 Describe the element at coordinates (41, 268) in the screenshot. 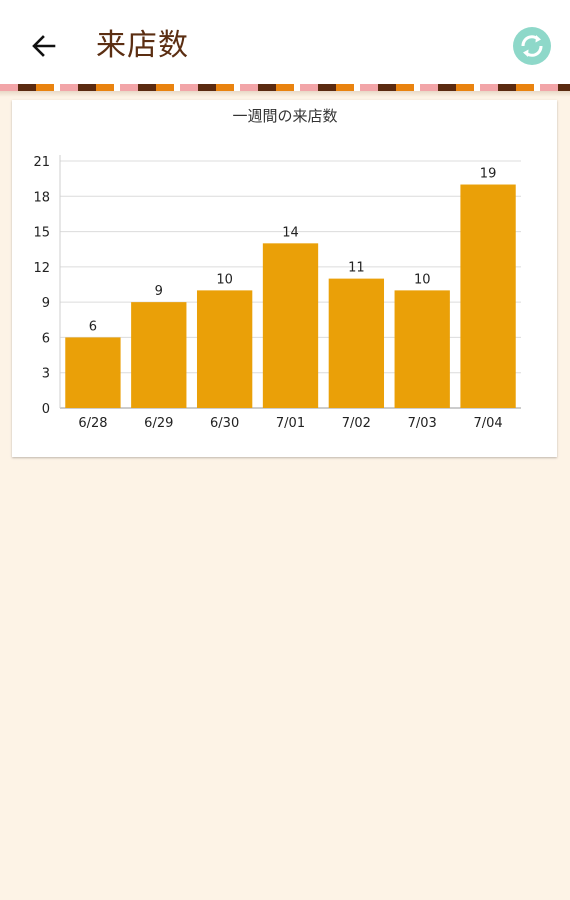

I see `y-tick-label: 12` at that location.